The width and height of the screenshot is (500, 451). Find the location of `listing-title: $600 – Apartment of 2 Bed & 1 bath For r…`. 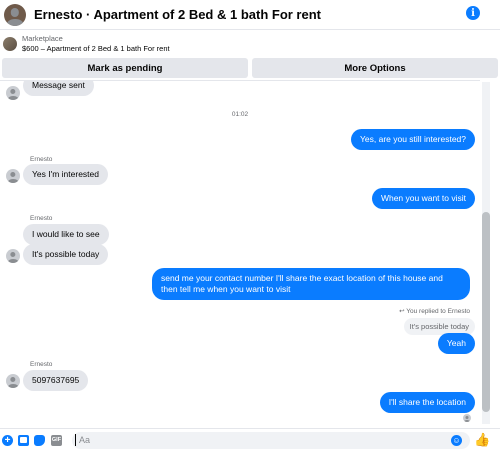

listing-title: $600 – Apartment of 2 Bed & 1 bath For r… is located at coordinates (96, 48).